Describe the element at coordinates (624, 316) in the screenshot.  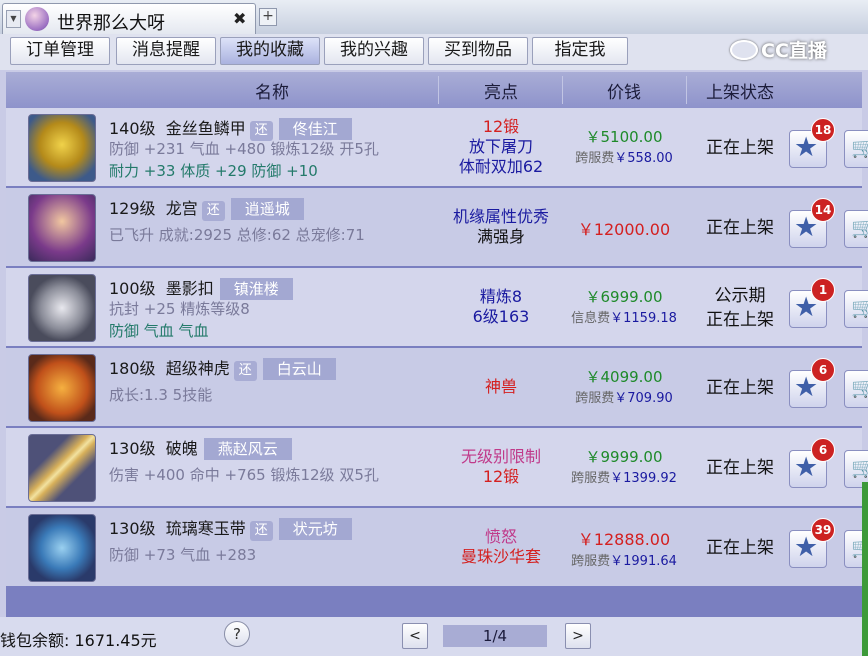
I see `fee-line: 信息费￥1159.18` at that location.